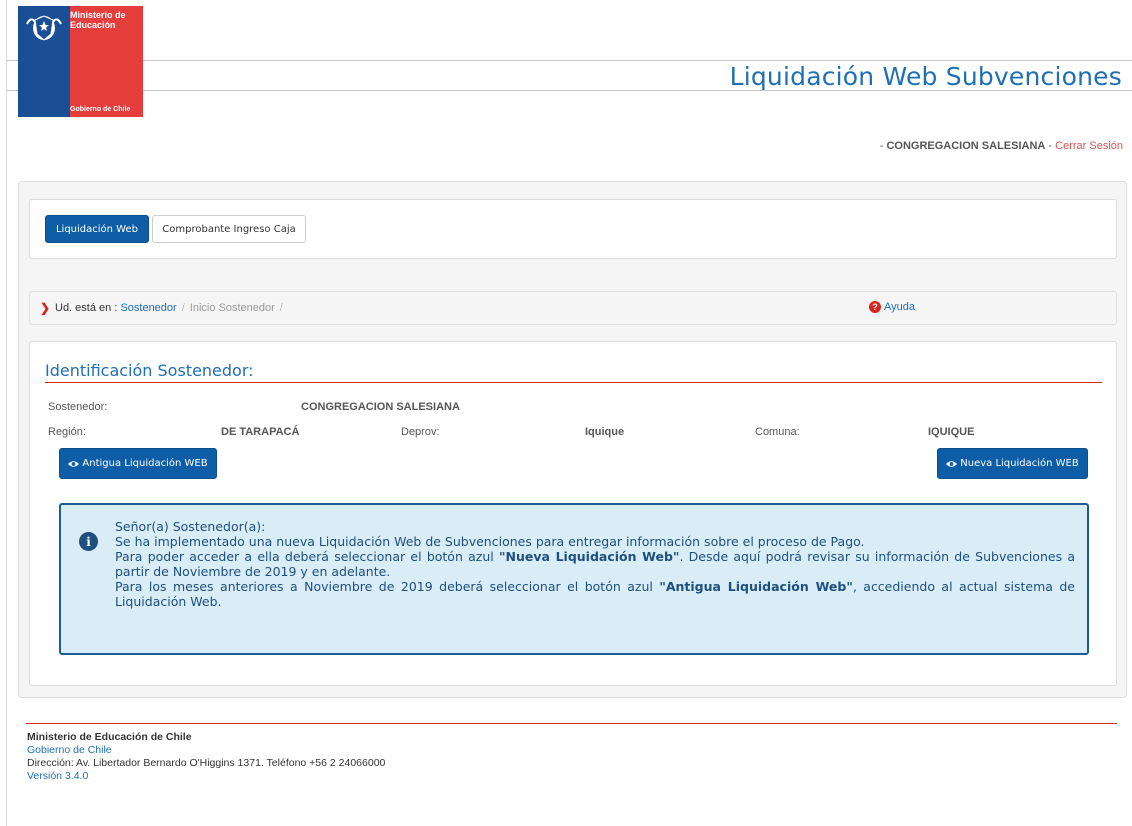  Describe the element at coordinates (6, 413) in the screenshot. I see `page-left-border` at that location.